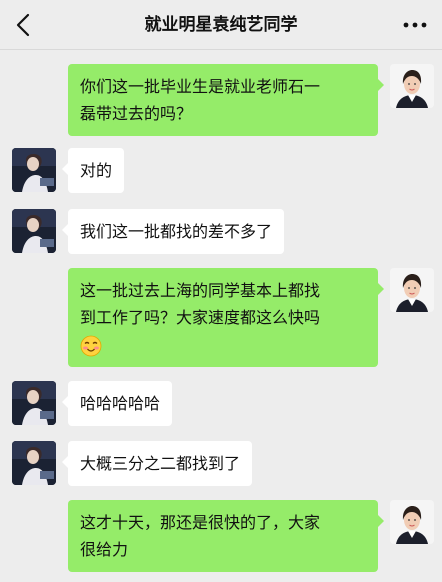 The image size is (442, 582). Describe the element at coordinates (176, 231) in the screenshot. I see `message-line: 我们这一批都找的差不多了` at that location.